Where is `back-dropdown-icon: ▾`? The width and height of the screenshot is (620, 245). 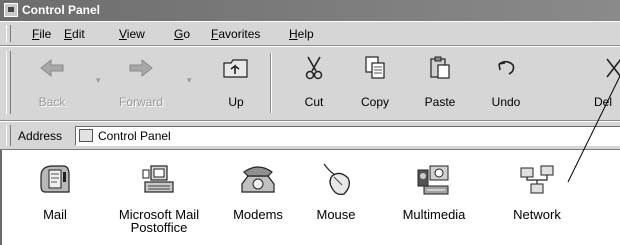
back-dropdown-icon: ▾ is located at coordinates (98, 80).